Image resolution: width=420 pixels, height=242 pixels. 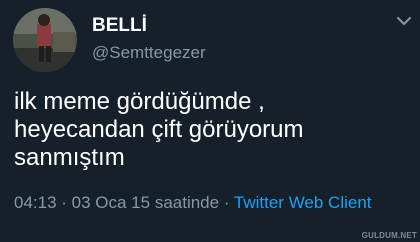 I want to click on username-handle: @Semttegezer, so click(x=149, y=53).